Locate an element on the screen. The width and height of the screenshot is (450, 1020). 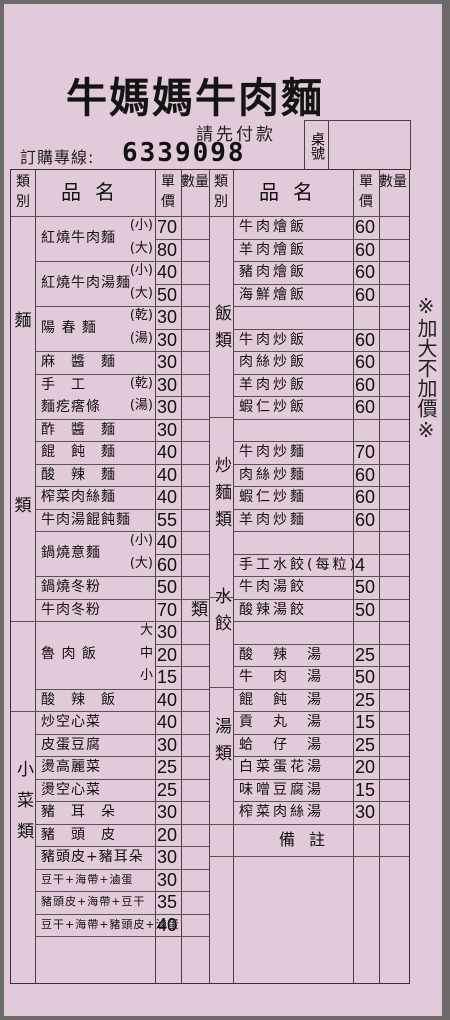
right-item-name: 肉絲炒麵 is located at coordinates (273, 474).